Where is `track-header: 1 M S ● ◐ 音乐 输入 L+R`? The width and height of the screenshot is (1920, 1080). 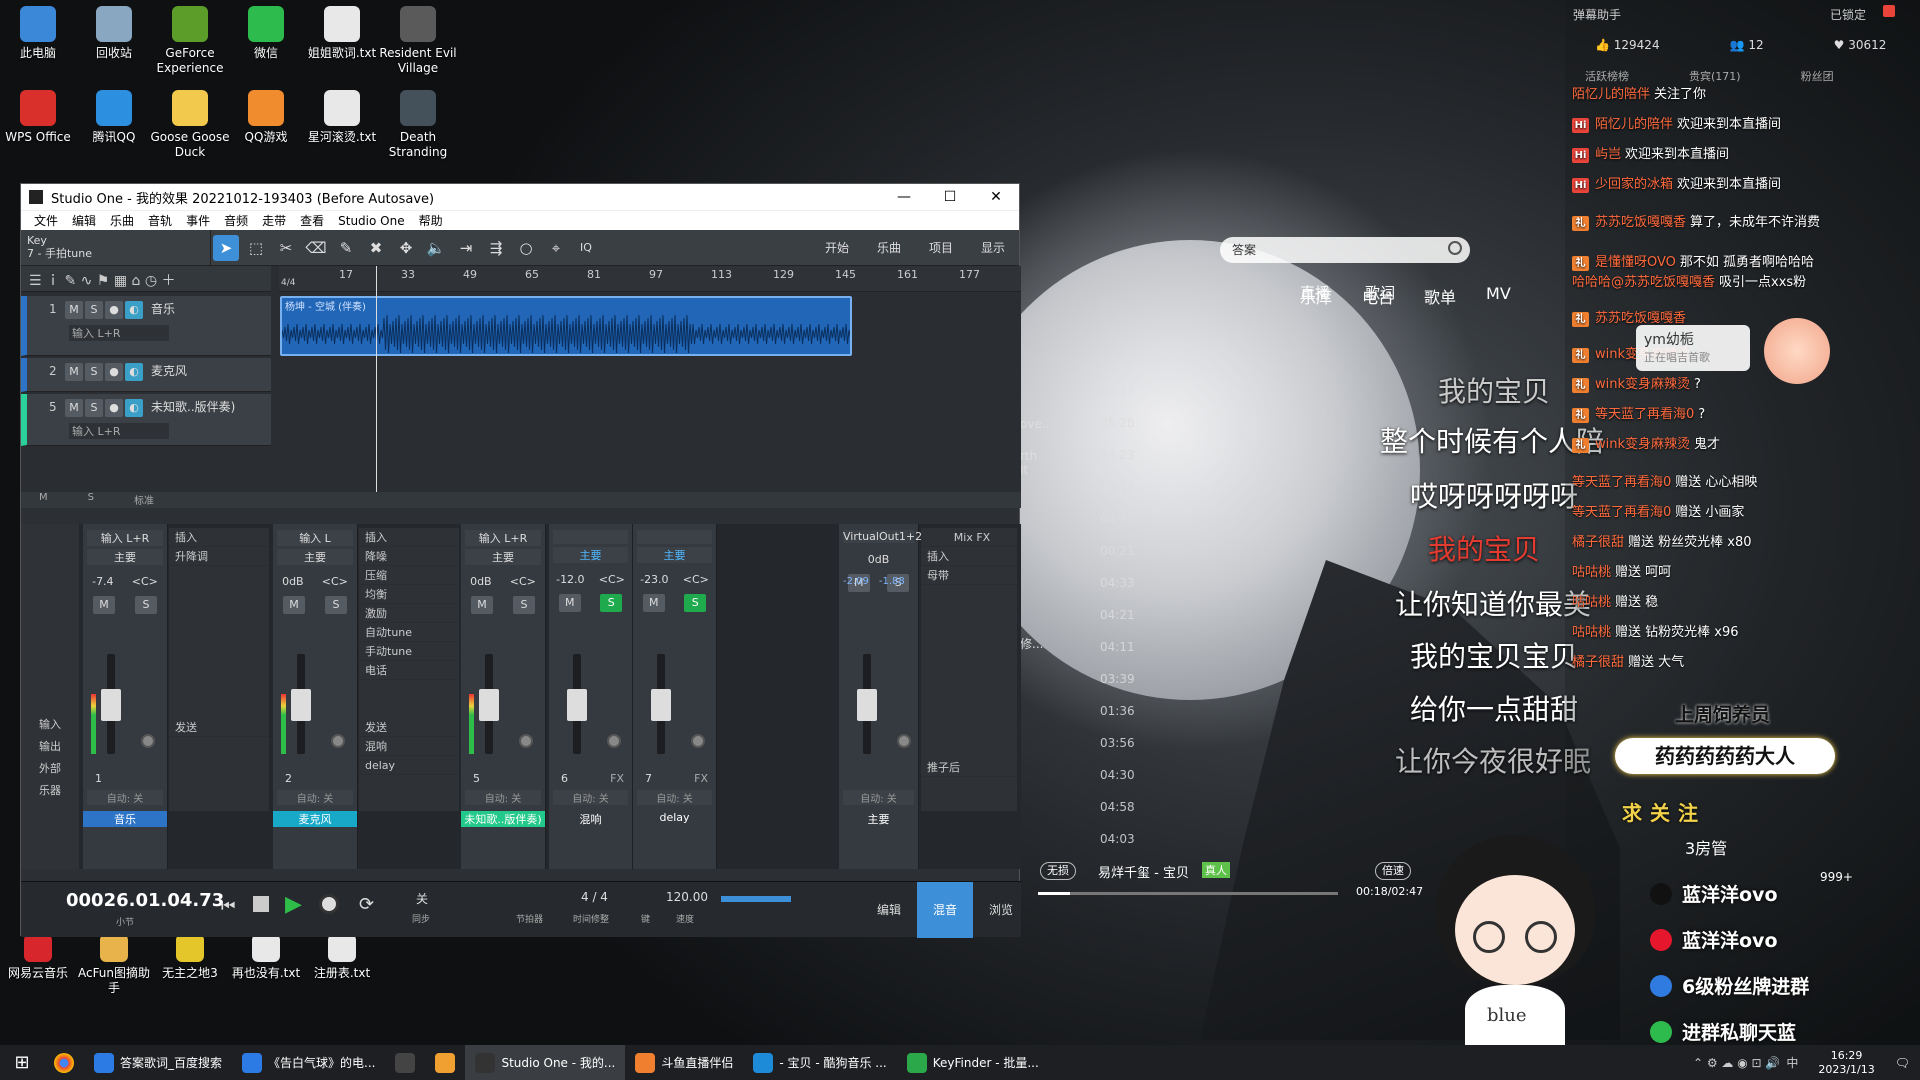 track-header: 1 M S ● ◐ 音乐 输入 L+R is located at coordinates (146, 326).